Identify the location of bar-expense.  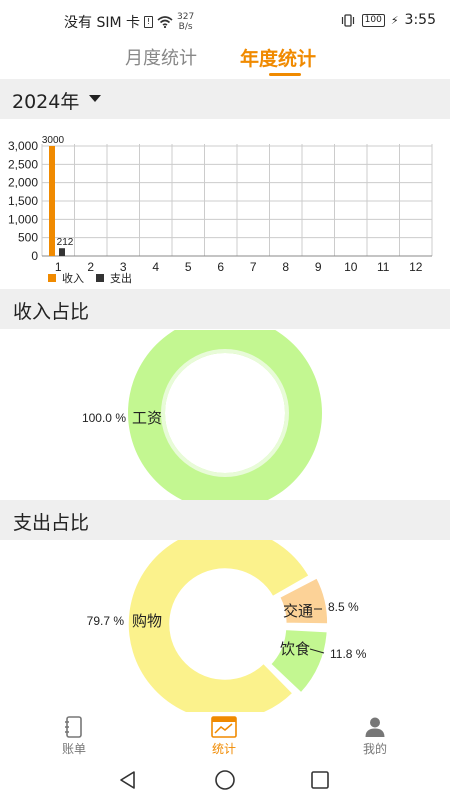
(62, 252).